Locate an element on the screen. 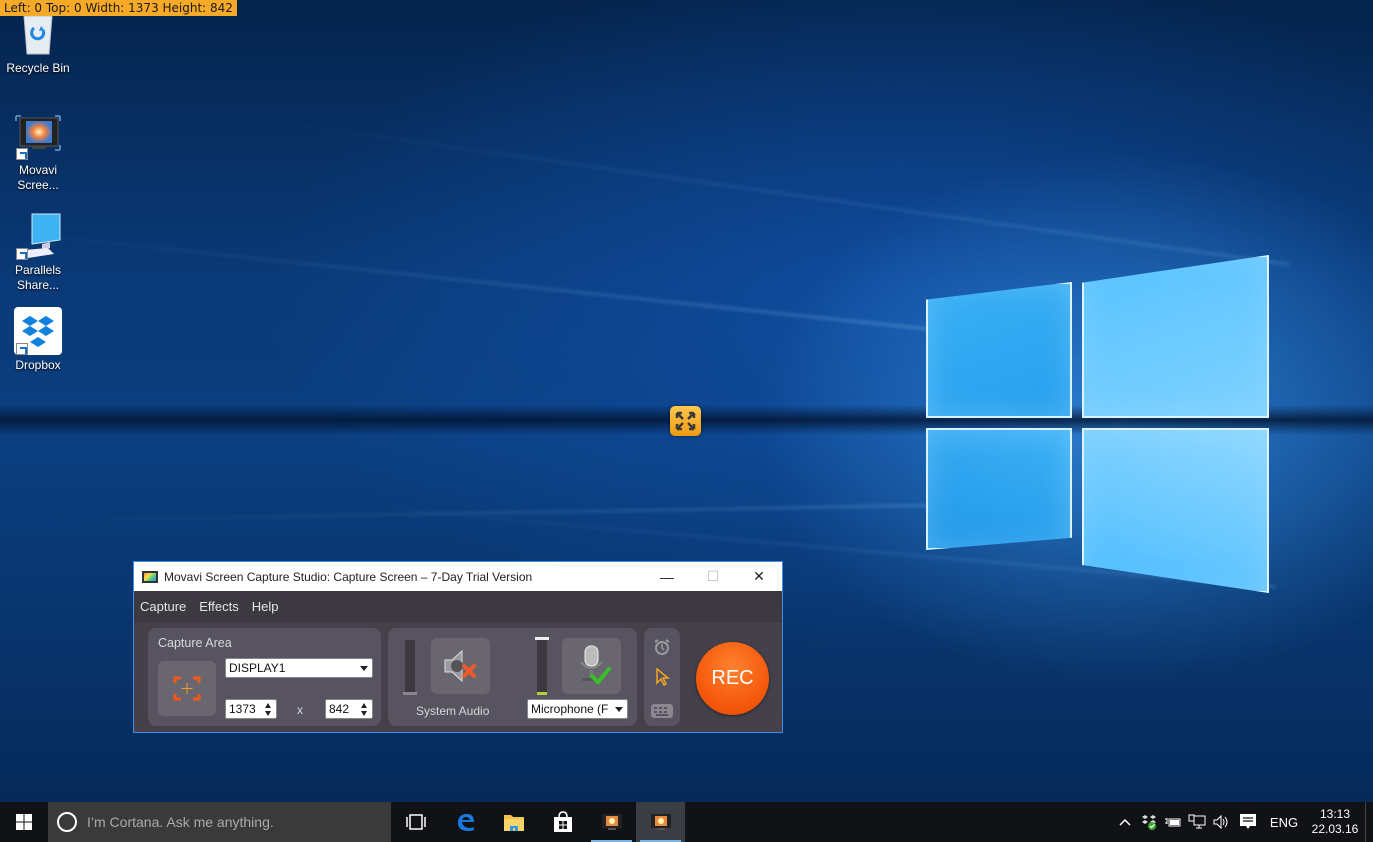 This screenshot has width=1373, height=842. clock-time: 13:13 is located at coordinates (1335, 814).